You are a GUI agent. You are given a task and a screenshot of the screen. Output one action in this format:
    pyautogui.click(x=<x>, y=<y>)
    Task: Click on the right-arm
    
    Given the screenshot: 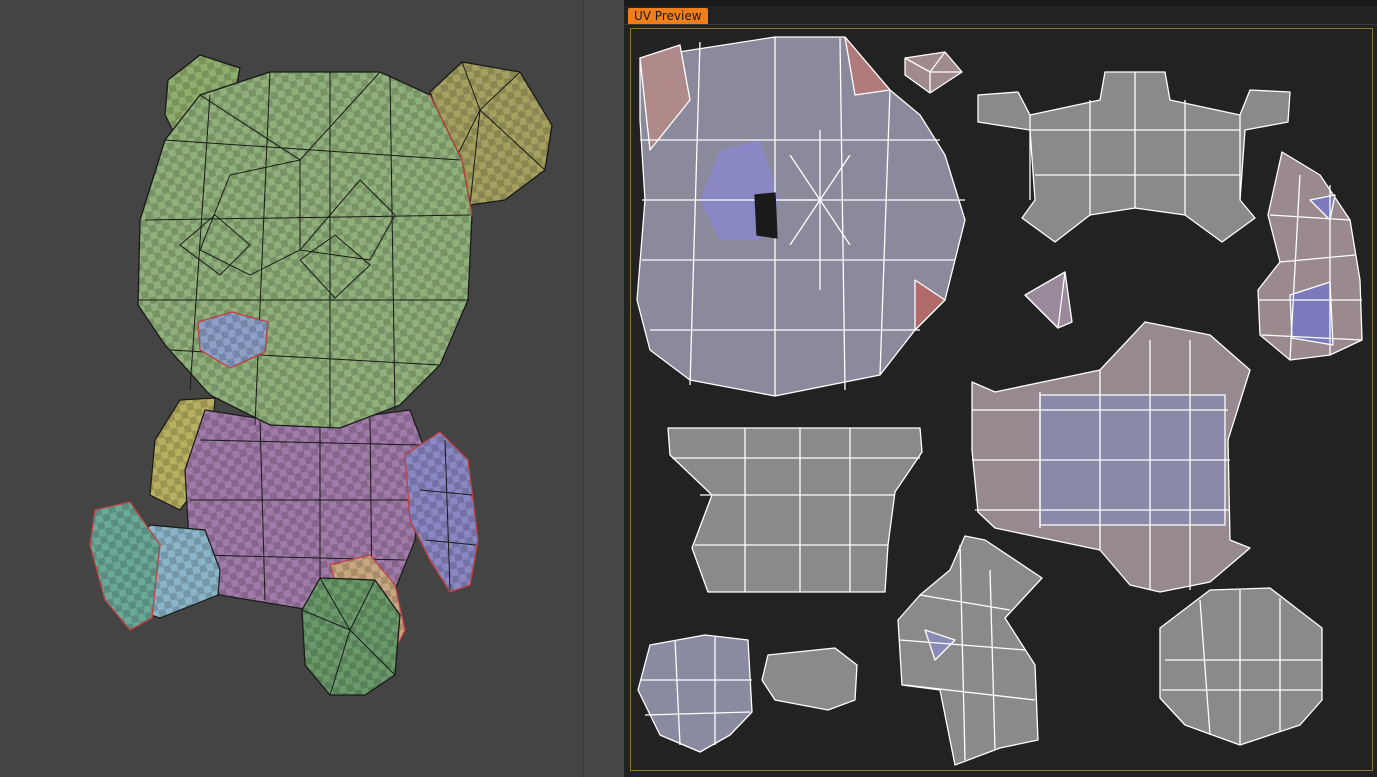 What is the action you would take?
    pyautogui.click(x=441, y=512)
    